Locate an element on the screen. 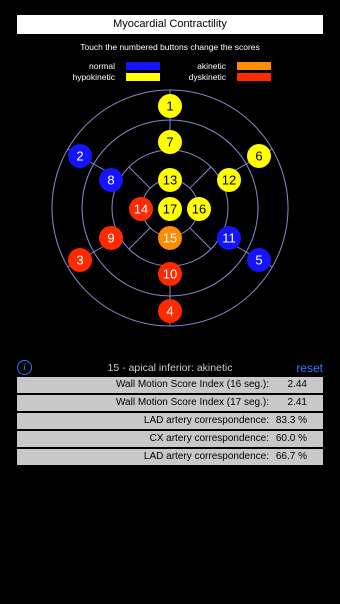 The width and height of the screenshot is (340, 604). segment-number: 8 is located at coordinates (110, 180).